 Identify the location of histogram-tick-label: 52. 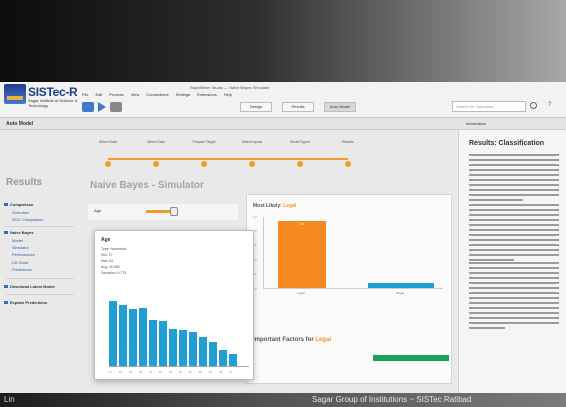
(180, 372).